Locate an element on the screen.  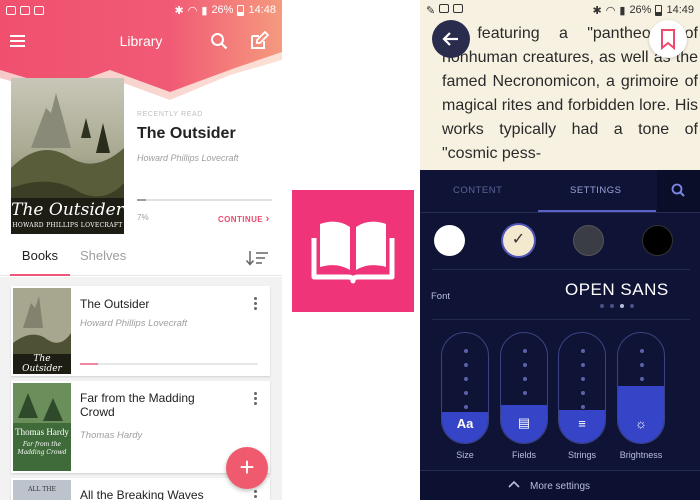
theme-gray-swatch is located at coordinates (588, 240).